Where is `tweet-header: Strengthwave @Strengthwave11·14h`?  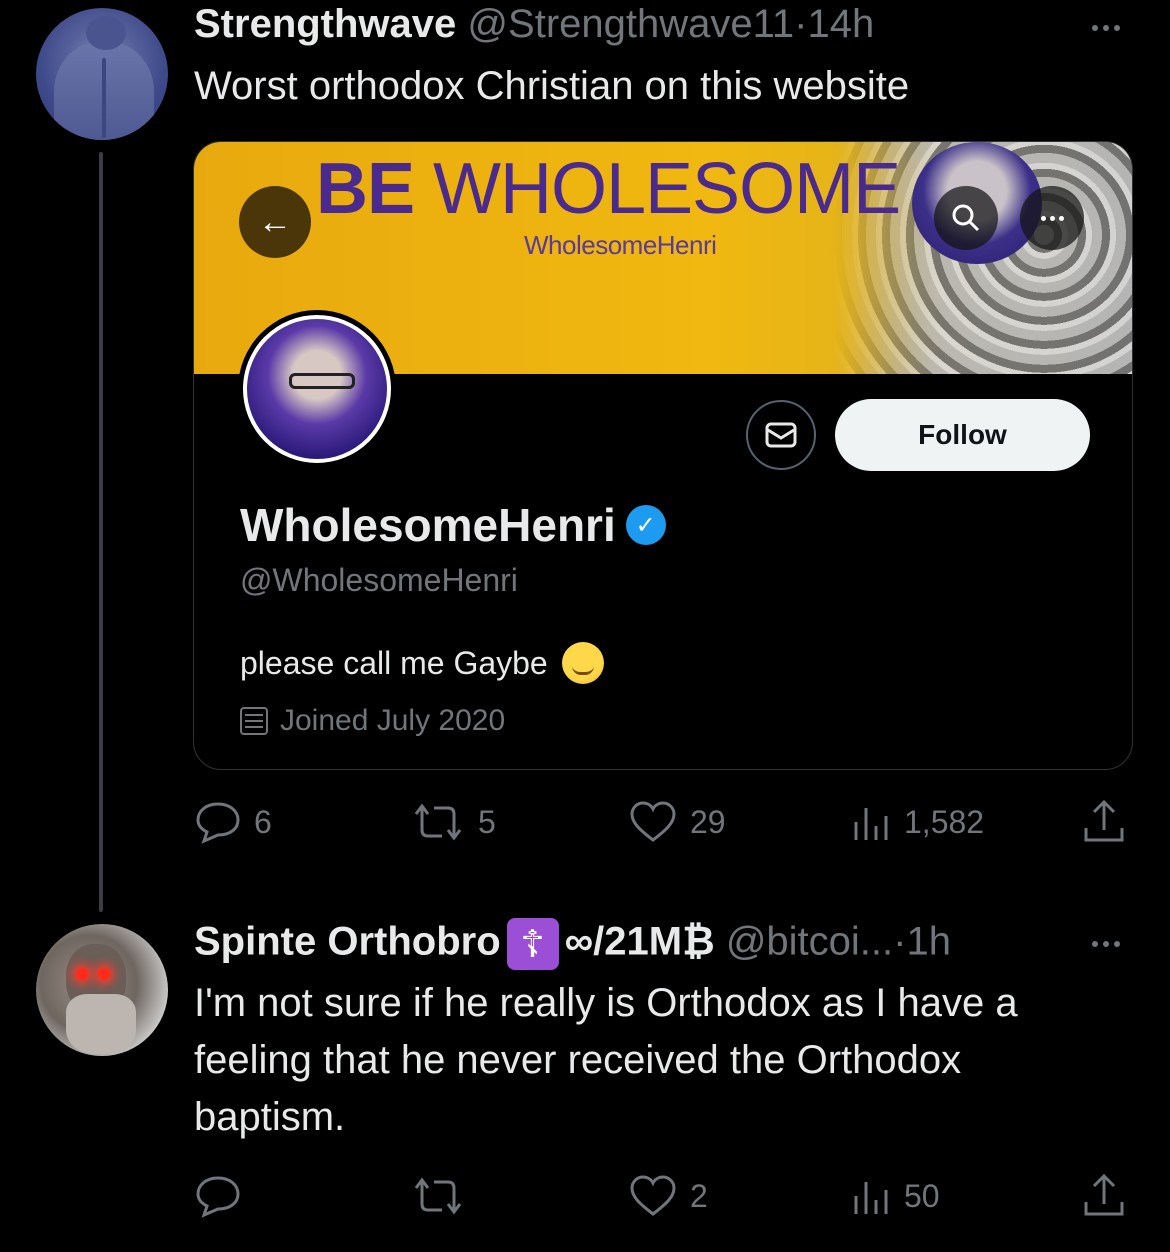
tweet-header: Strengthwave @Strengthwave11·14h is located at coordinates (534, 24).